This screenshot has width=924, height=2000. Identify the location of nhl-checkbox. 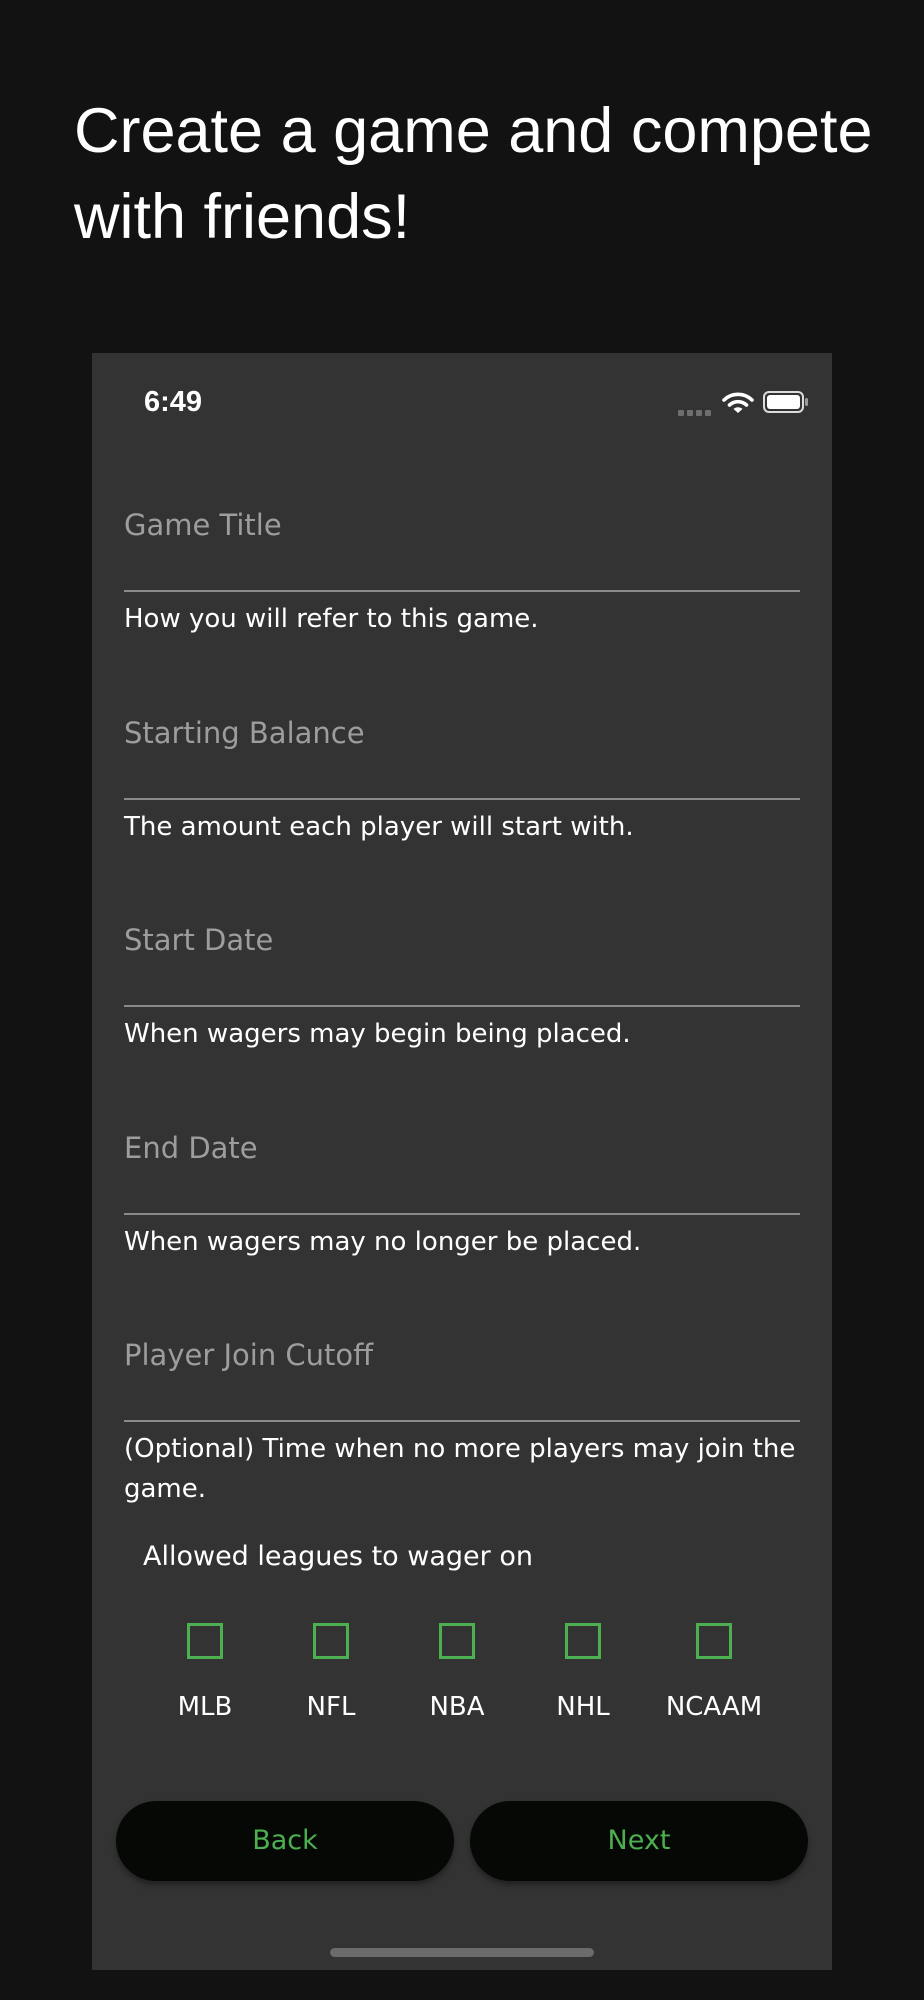
(583, 1641).